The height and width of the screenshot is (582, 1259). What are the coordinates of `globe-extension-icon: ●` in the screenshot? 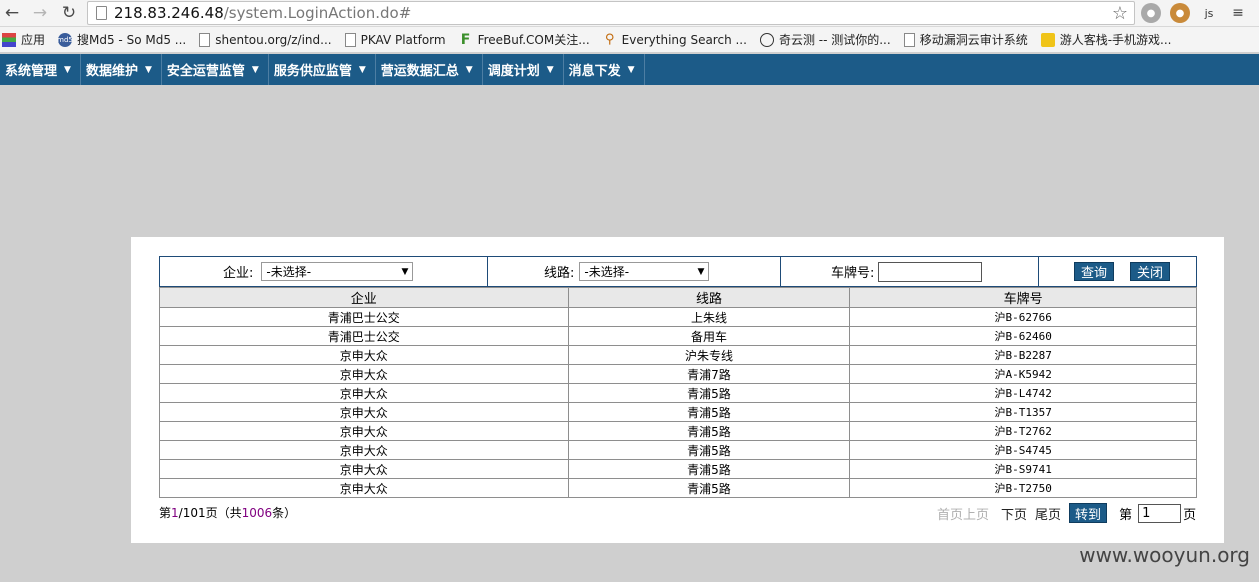 It's located at (1151, 13).